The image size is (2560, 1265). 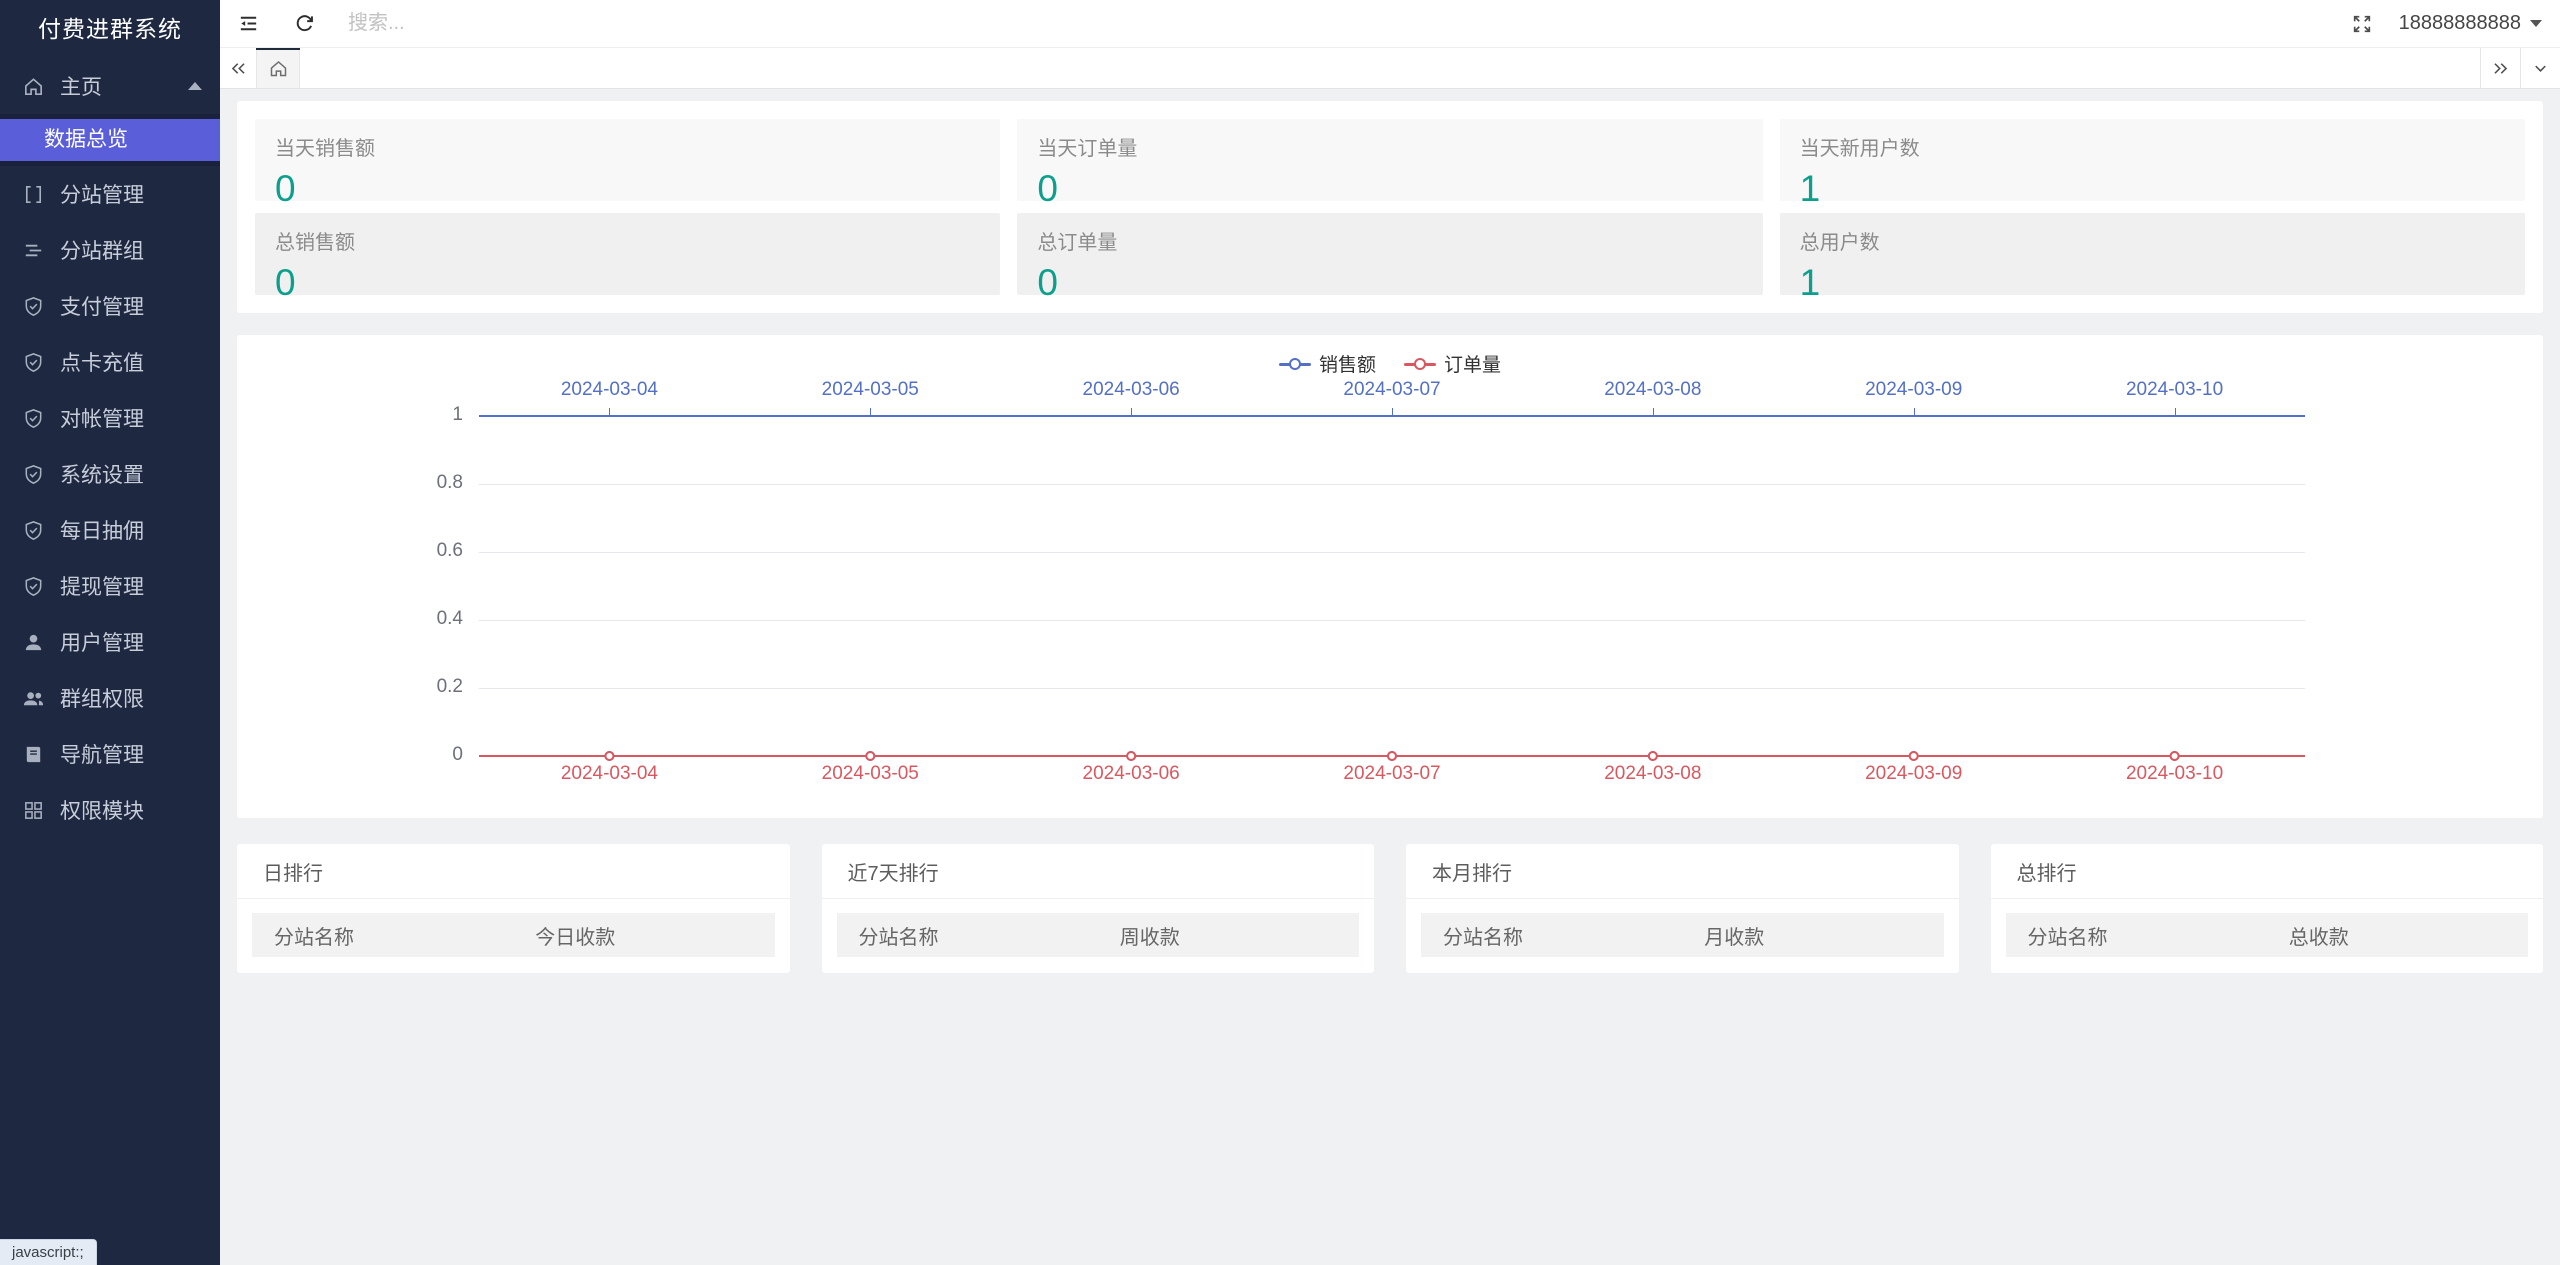 I want to click on sidebar-item-permission-module: 权限模块, so click(x=110, y=810).